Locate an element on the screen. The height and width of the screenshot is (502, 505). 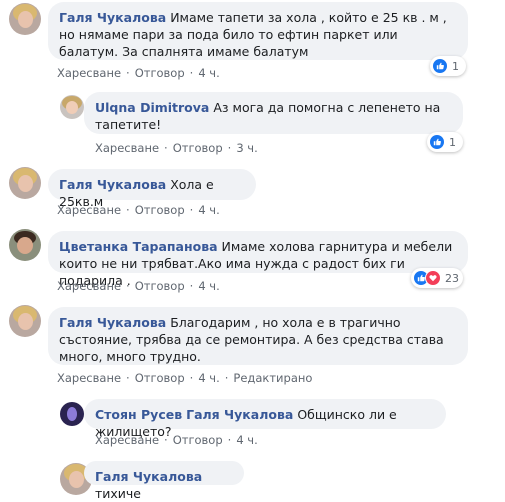
comment-time: 3 ч. is located at coordinates (246, 148).